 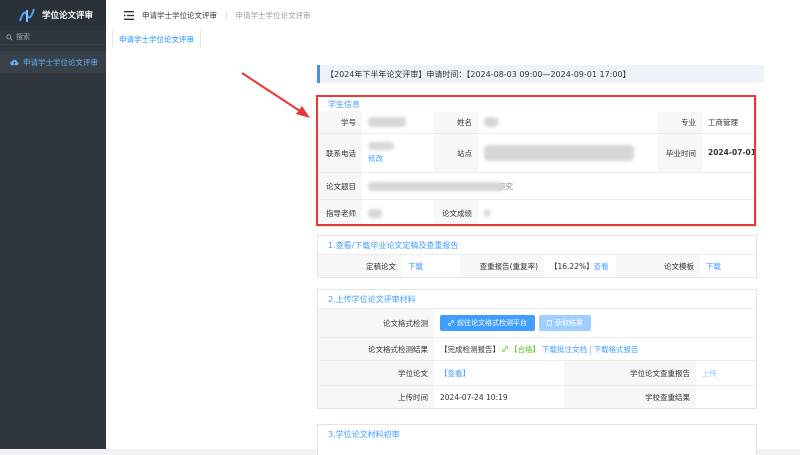 I want to click on thesis-title-label: 论文题目, so click(x=340, y=186).